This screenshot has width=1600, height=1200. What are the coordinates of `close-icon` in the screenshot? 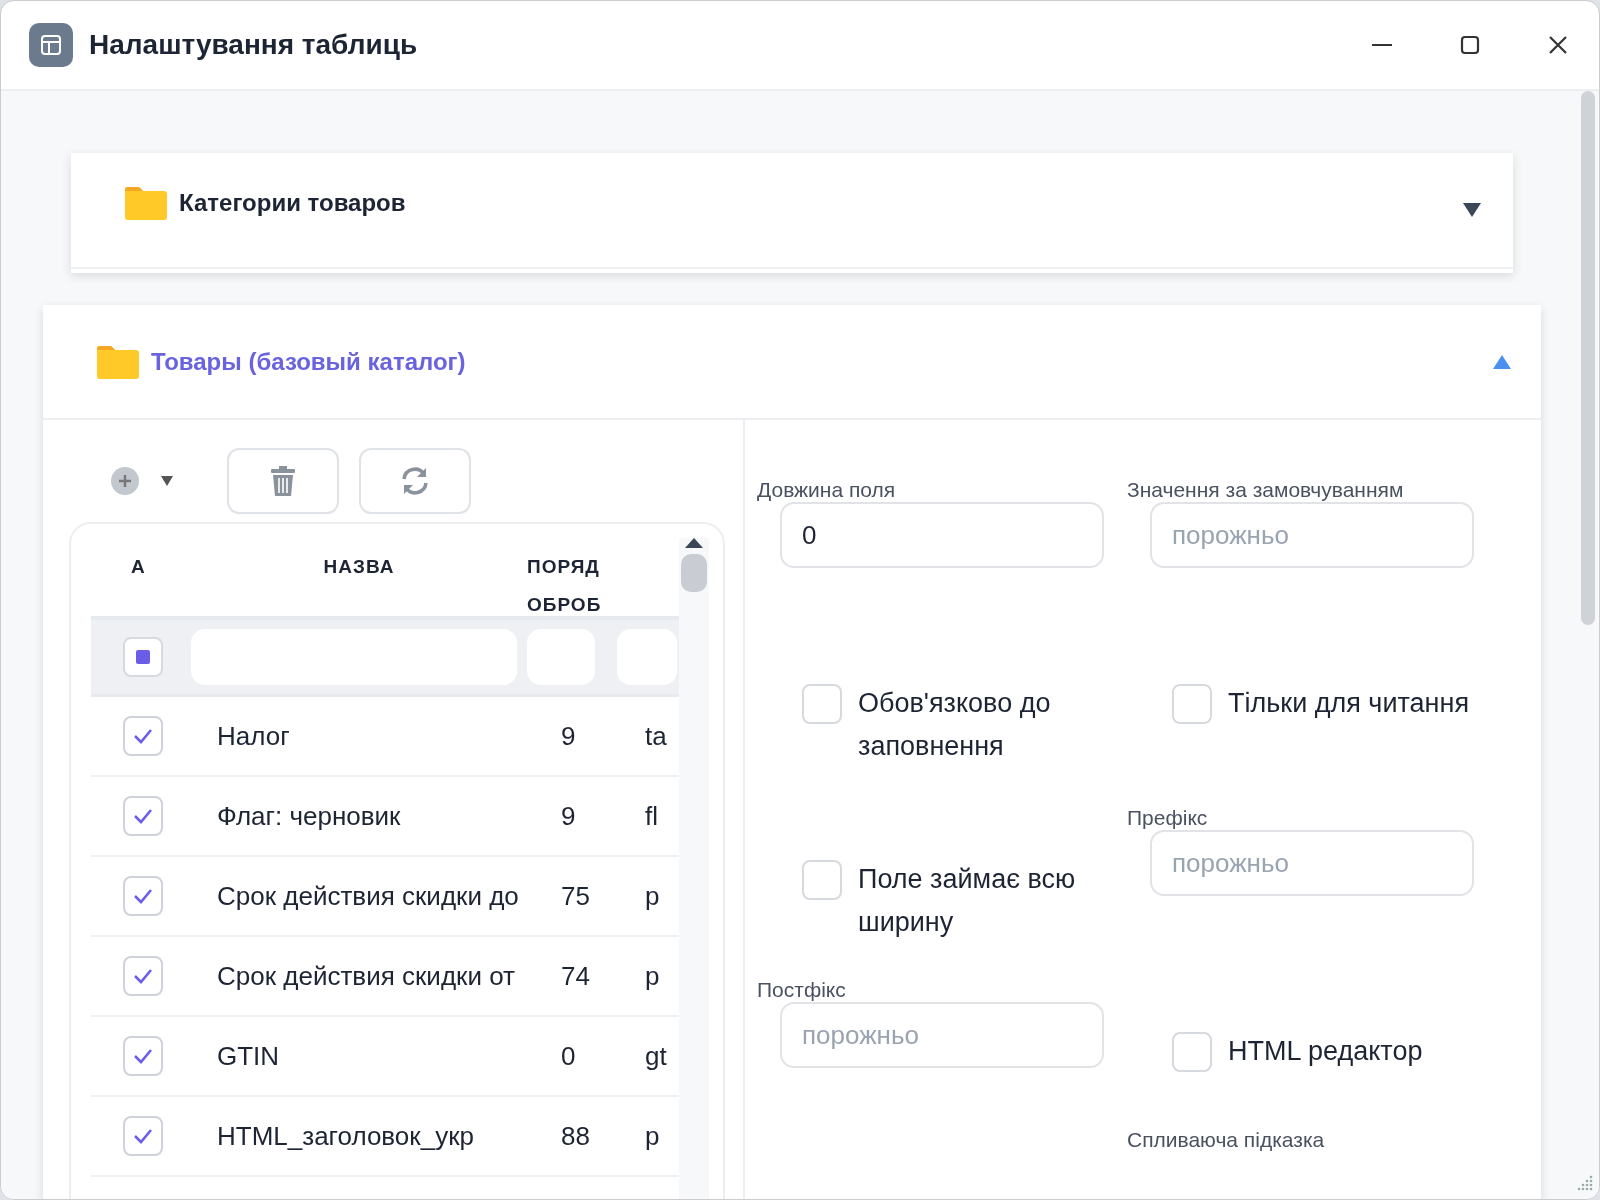 It's located at (1558, 45).